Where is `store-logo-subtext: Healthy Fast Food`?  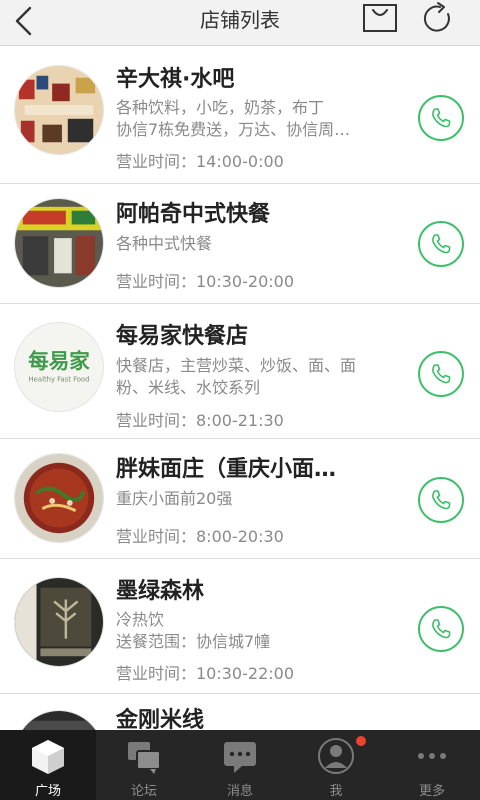
store-logo-subtext: Healthy Fast Food is located at coordinates (59, 380).